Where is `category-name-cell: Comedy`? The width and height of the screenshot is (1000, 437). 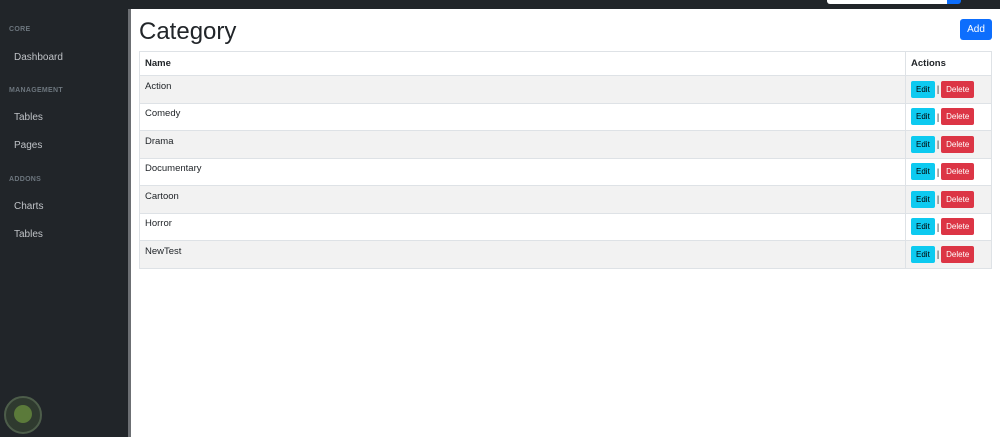 category-name-cell: Comedy is located at coordinates (522, 116).